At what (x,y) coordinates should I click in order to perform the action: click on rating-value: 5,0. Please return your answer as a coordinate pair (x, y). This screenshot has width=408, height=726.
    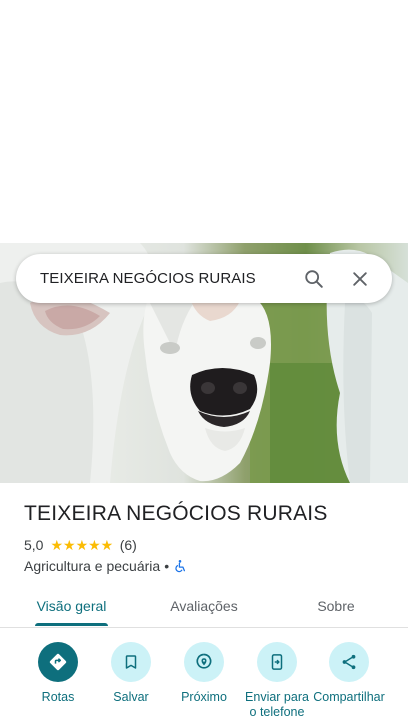
    Looking at the image, I should click on (34, 545).